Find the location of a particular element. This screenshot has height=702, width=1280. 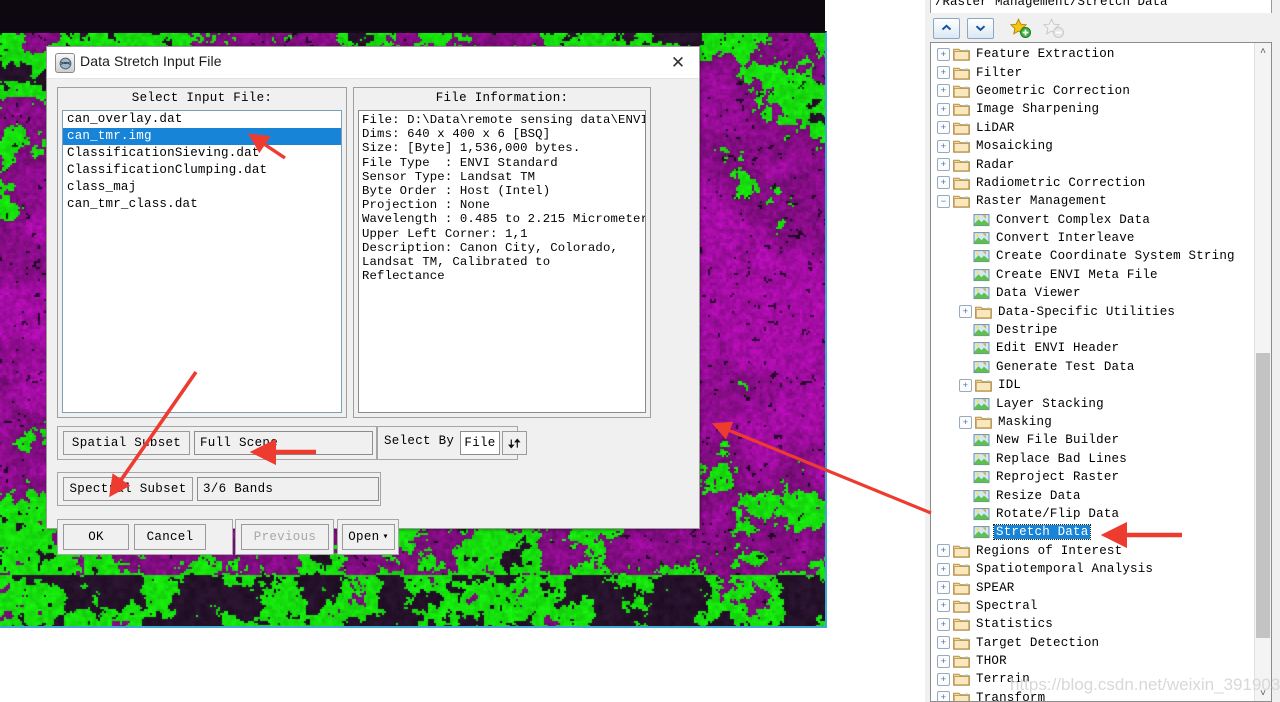

tree-node-target-detection: + Target Detection is located at coordinates (1093, 643).